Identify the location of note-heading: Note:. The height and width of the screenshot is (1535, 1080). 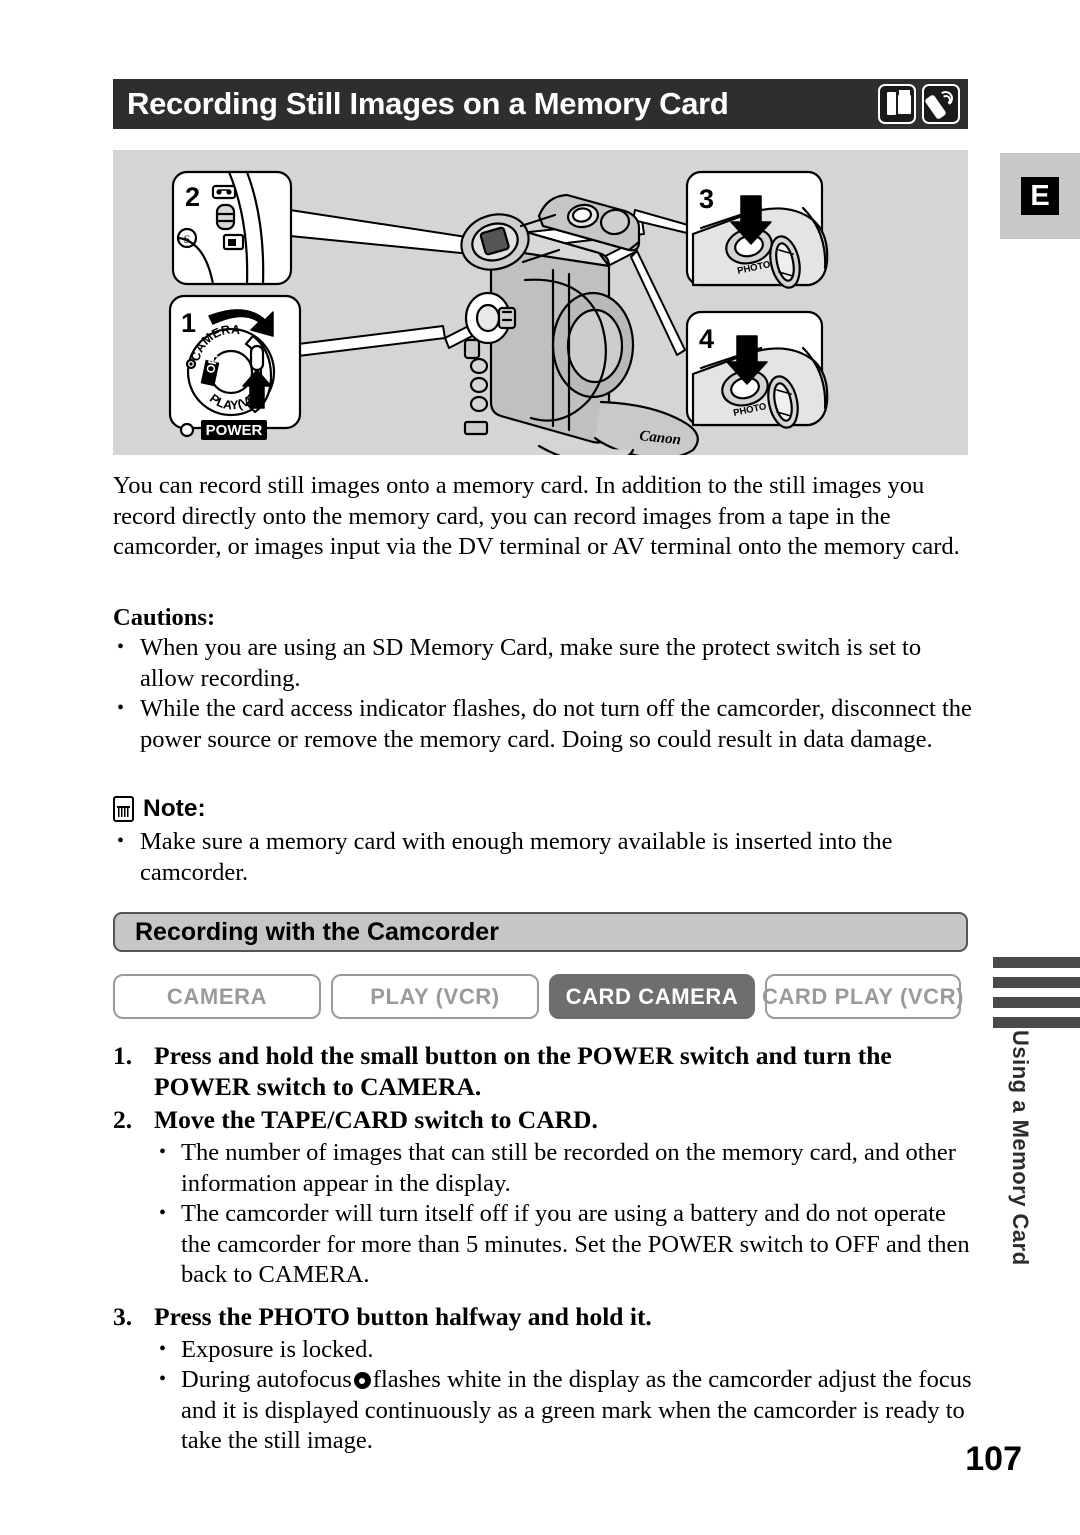
(159, 809).